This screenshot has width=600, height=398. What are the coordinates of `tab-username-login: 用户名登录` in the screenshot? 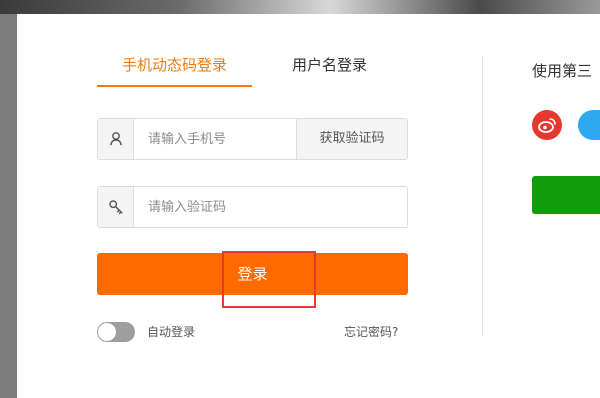 It's located at (329, 65).